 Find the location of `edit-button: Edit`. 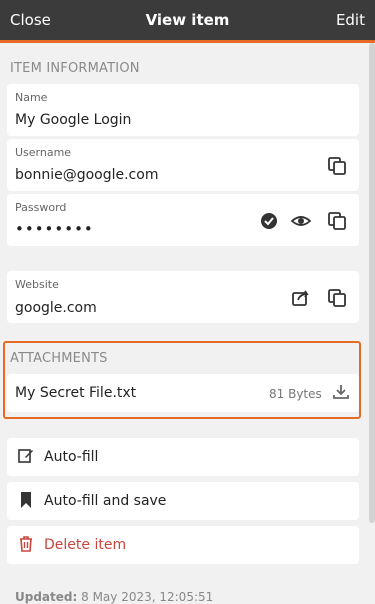

edit-button: Edit is located at coordinates (350, 20).